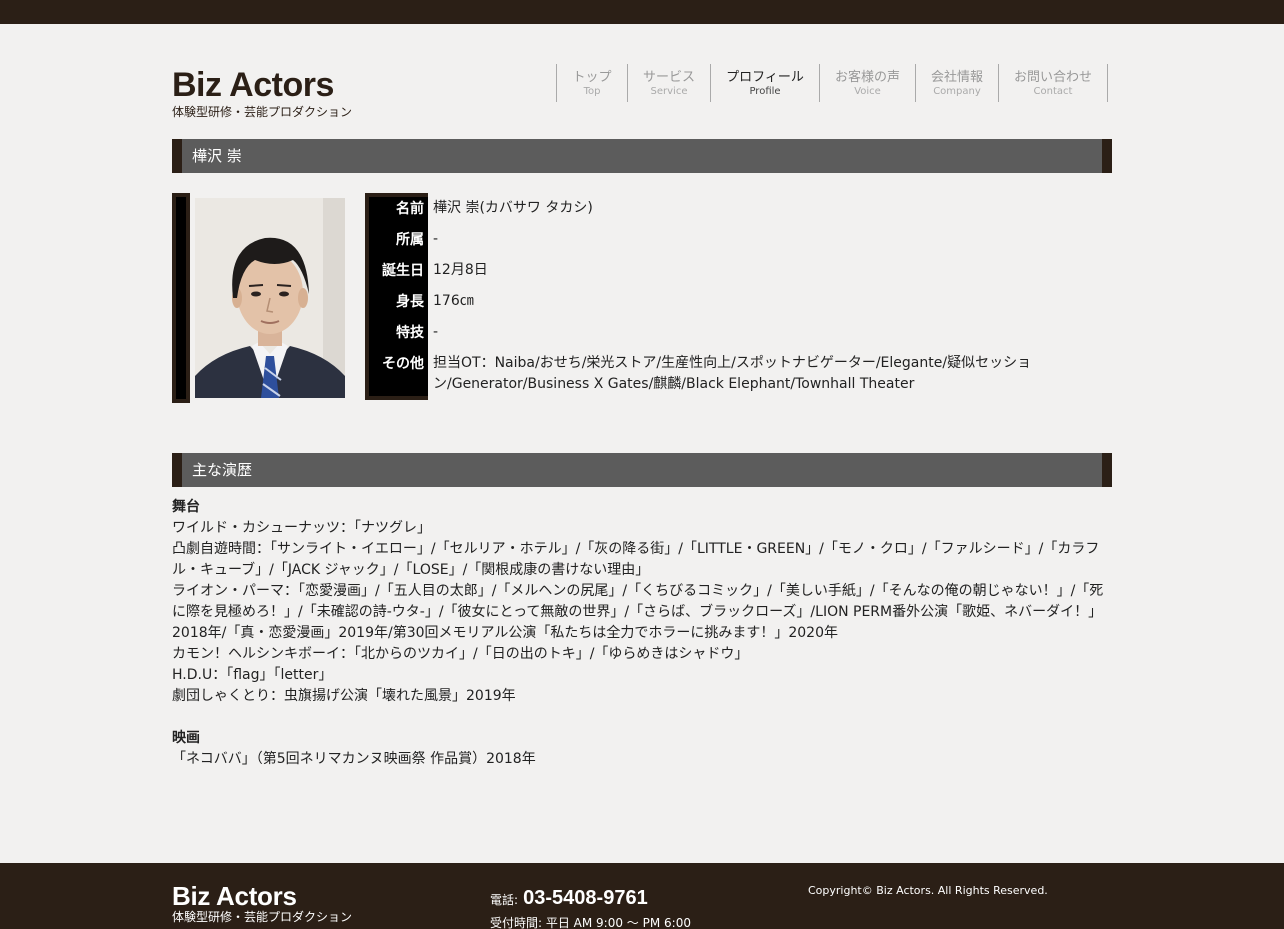 The height and width of the screenshot is (929, 1284). I want to click on site-logo: Biz Actors 体験型研修・芸能プロダクション, so click(262, 91).